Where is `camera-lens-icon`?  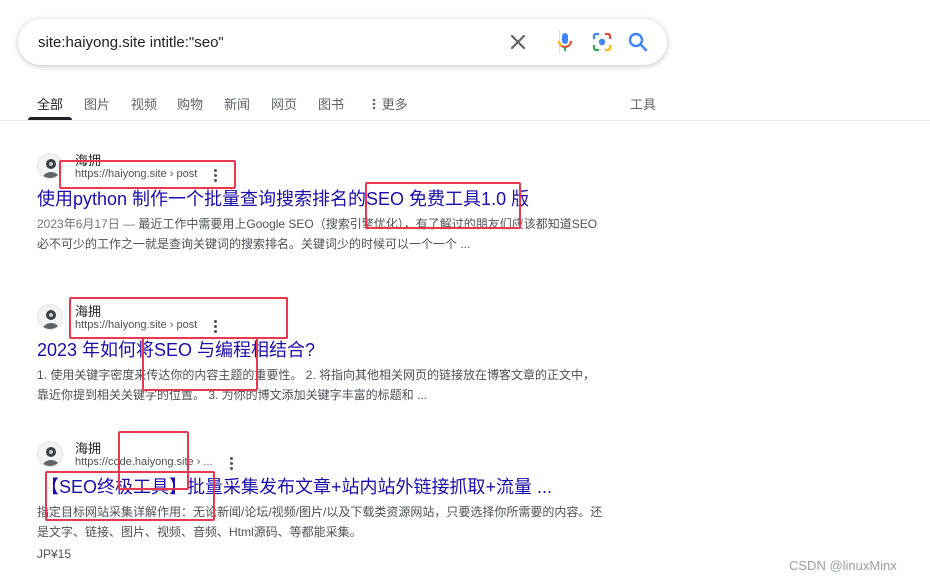
camera-lens-icon is located at coordinates (602, 42).